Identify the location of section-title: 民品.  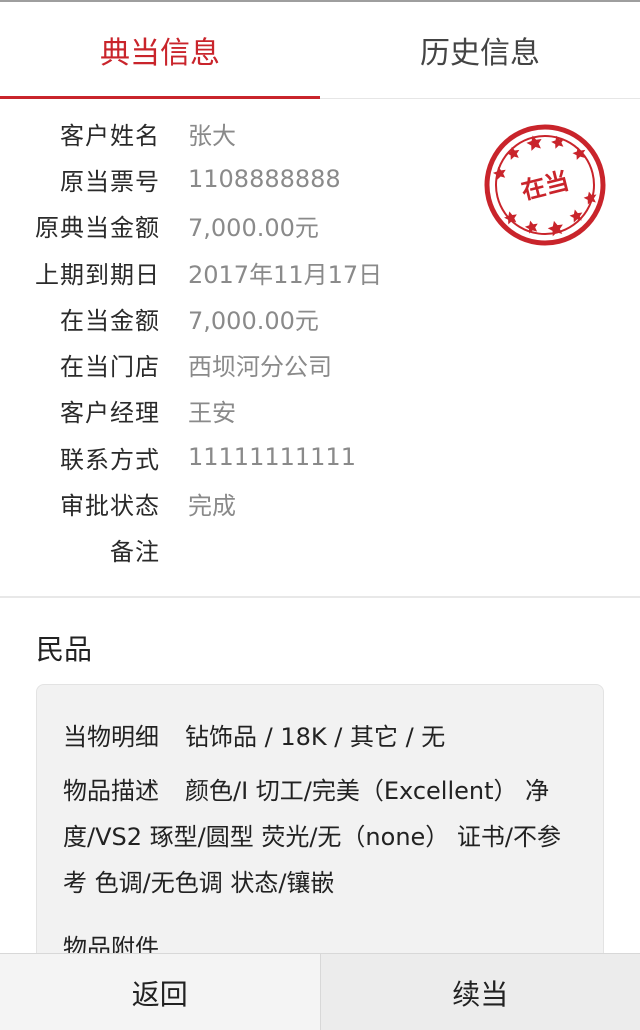
(64, 649).